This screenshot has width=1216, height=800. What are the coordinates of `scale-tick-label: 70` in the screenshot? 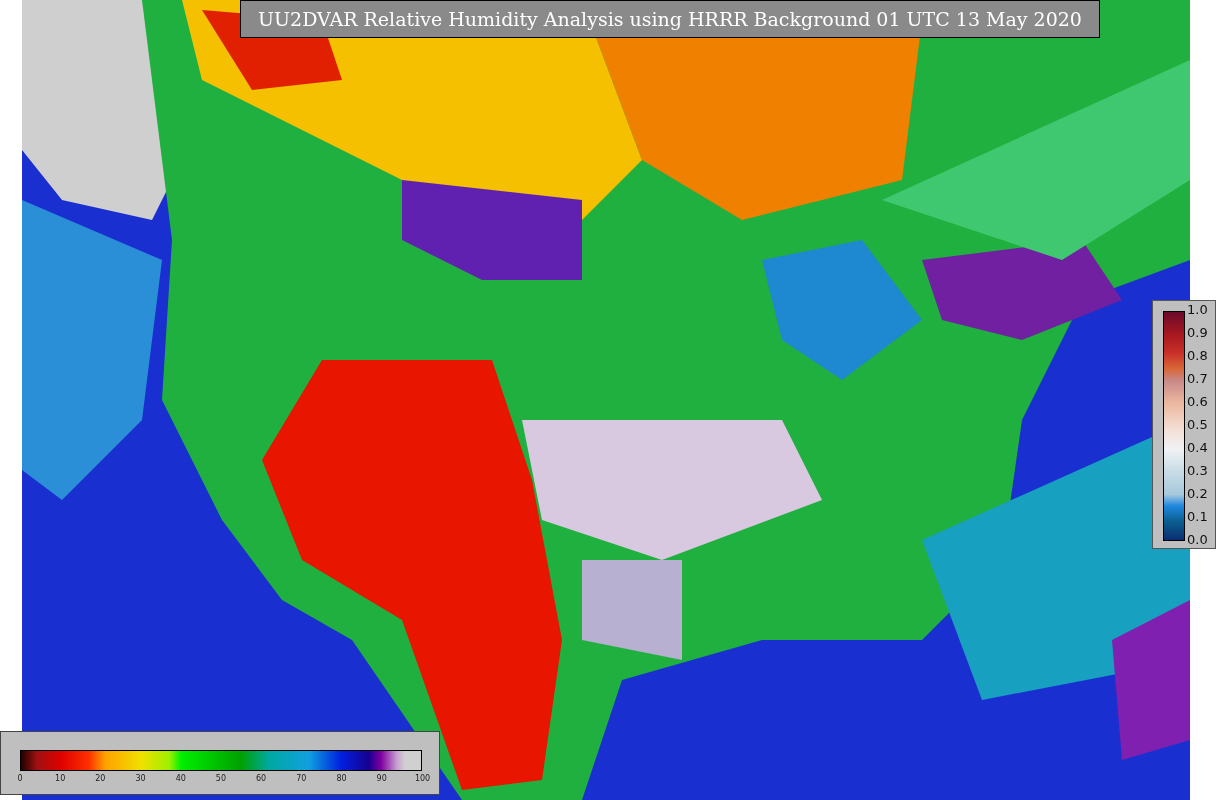 It's located at (301, 778).